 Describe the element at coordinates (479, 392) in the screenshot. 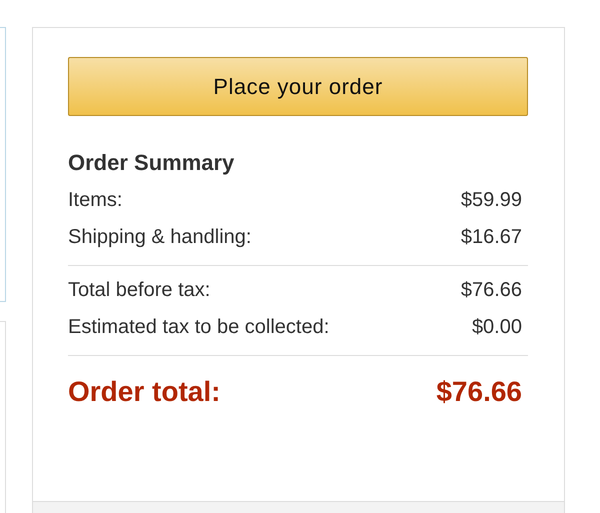

I see `total-amount: $76.66` at that location.